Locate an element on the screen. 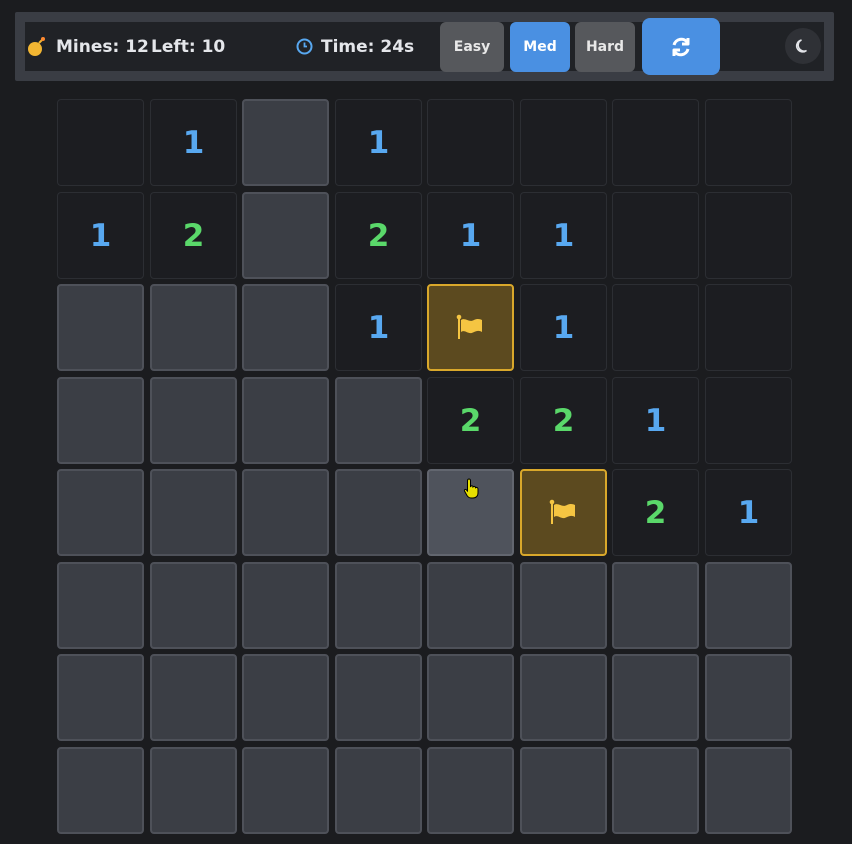 This screenshot has height=844, width=852. refresh-icon is located at coordinates (681, 46).